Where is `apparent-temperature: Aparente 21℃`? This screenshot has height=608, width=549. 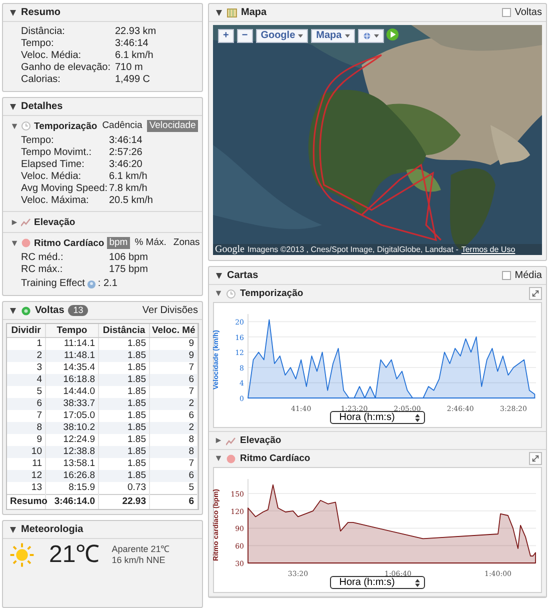
apparent-temperature: Aparente 21℃ is located at coordinates (141, 549).